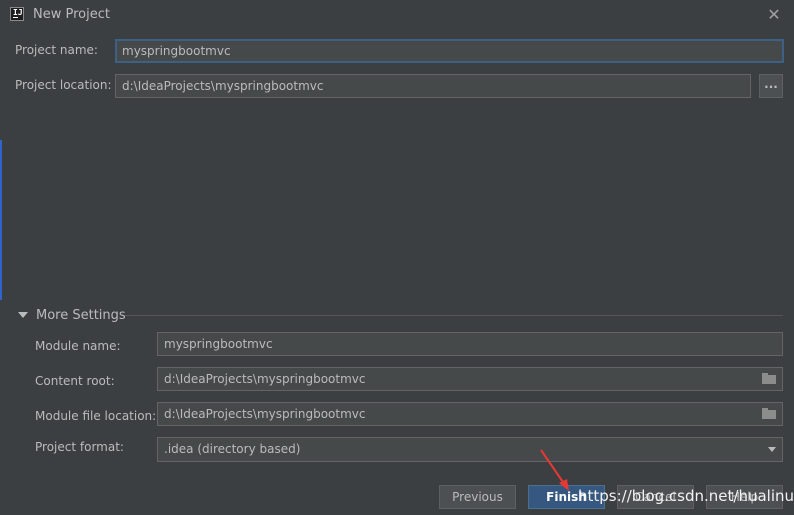 This screenshot has height=515, width=794. I want to click on project-format-label: Project format:, so click(79, 447).